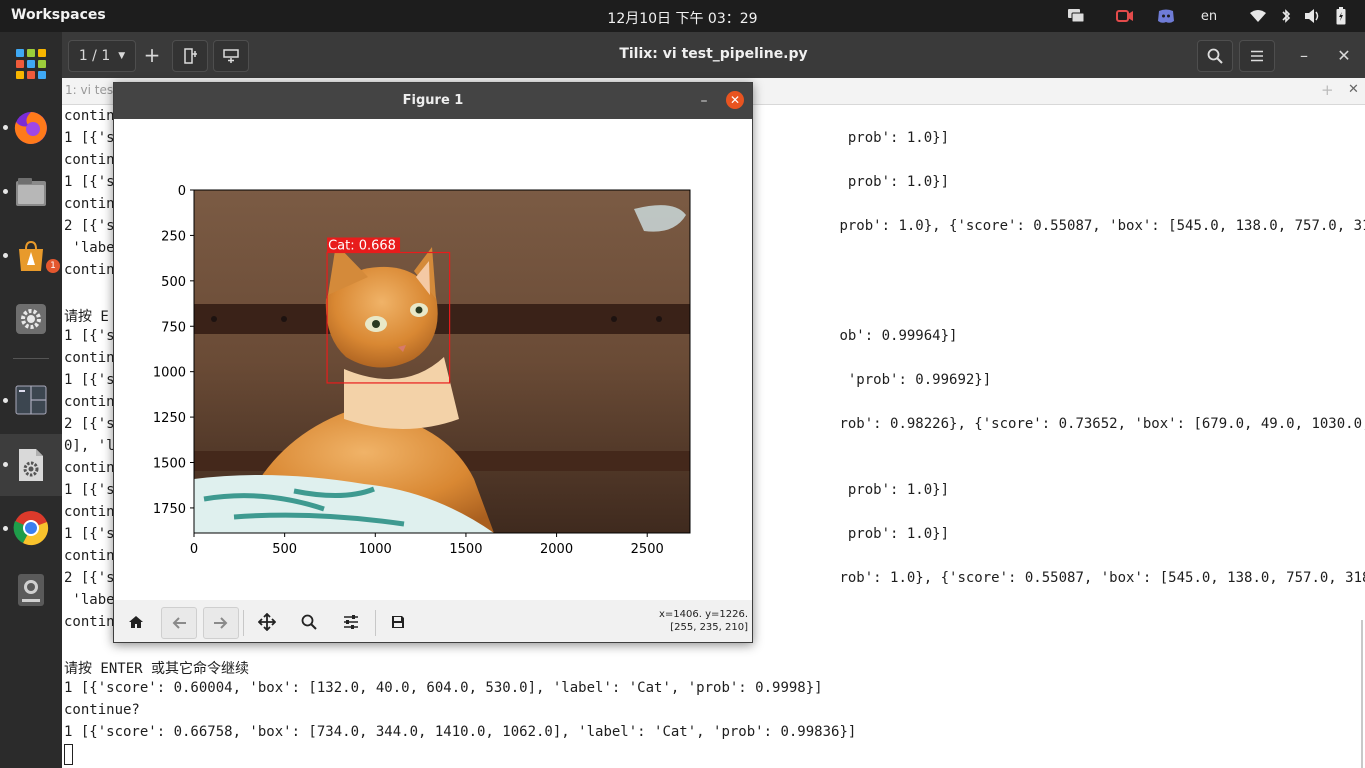  What do you see at coordinates (169, 464) in the screenshot?
I see `y-tick-label: 1500` at bounding box center [169, 464].